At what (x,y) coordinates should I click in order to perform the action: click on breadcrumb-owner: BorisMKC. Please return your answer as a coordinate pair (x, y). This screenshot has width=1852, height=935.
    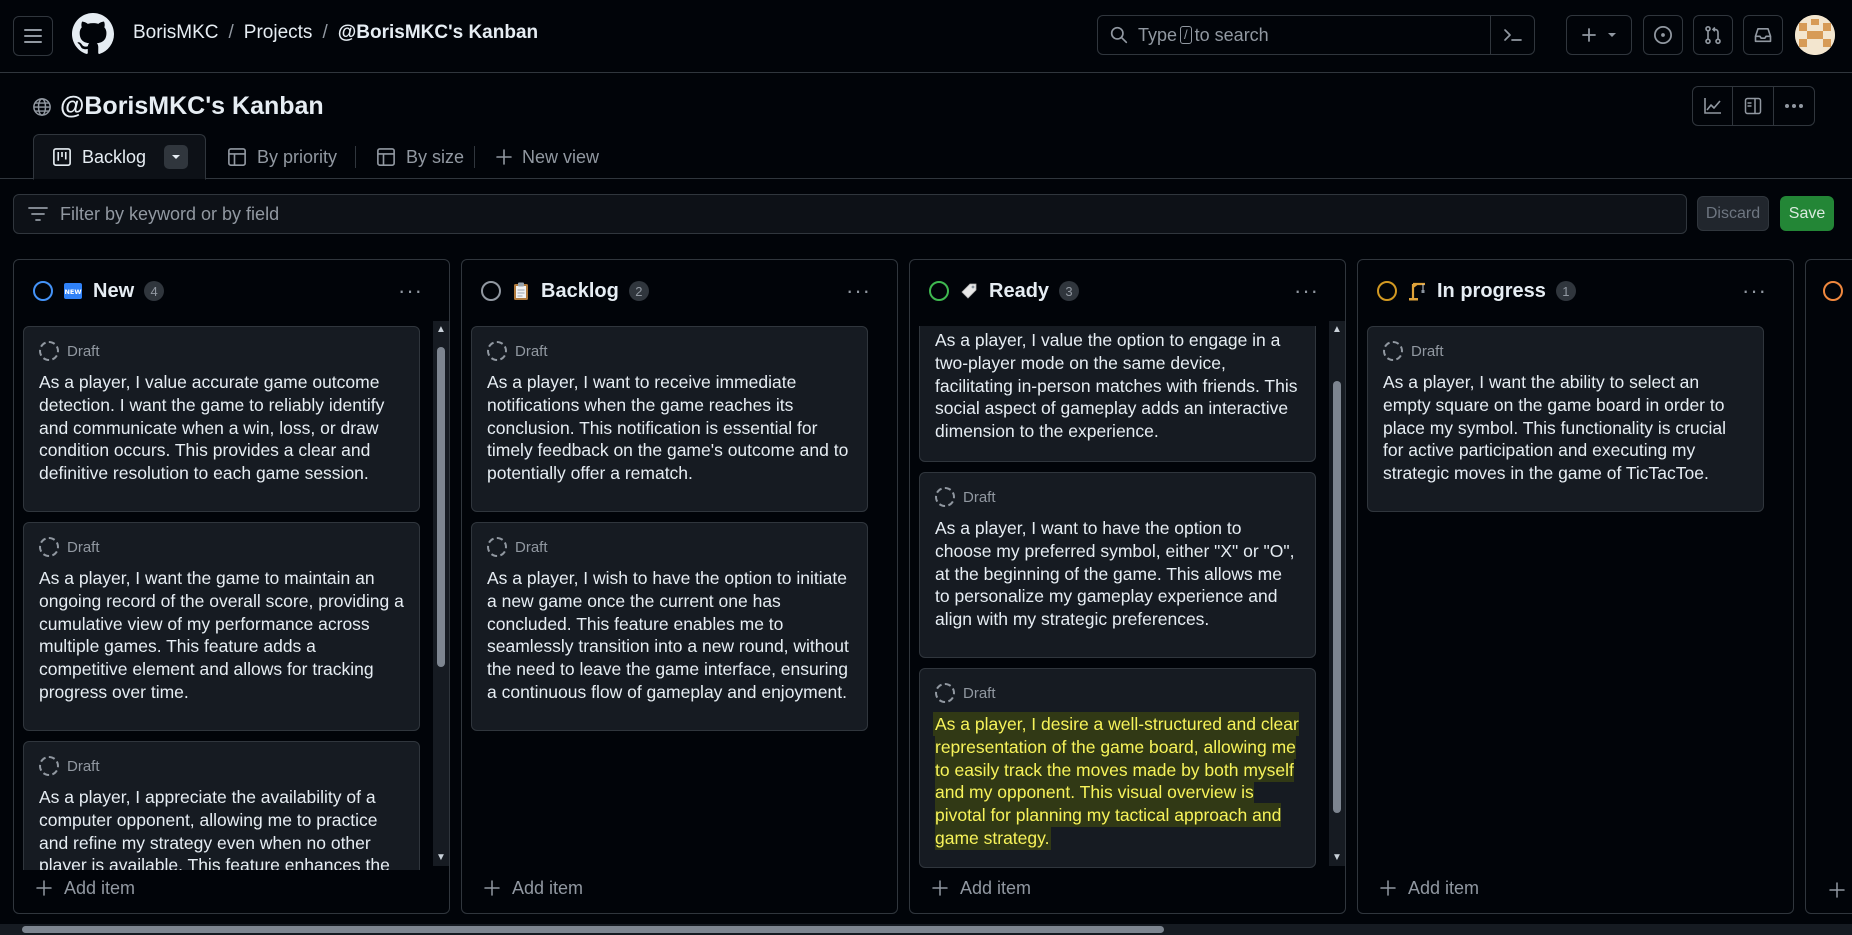
    Looking at the image, I should click on (176, 33).